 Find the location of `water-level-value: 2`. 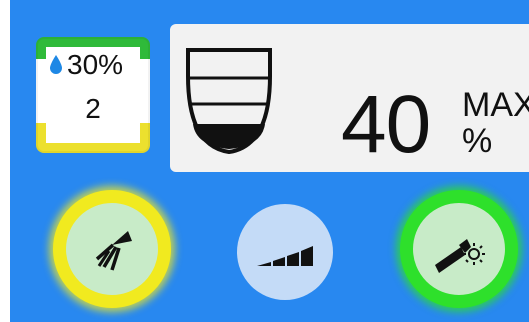

water-level-value: 2 is located at coordinates (93, 108).